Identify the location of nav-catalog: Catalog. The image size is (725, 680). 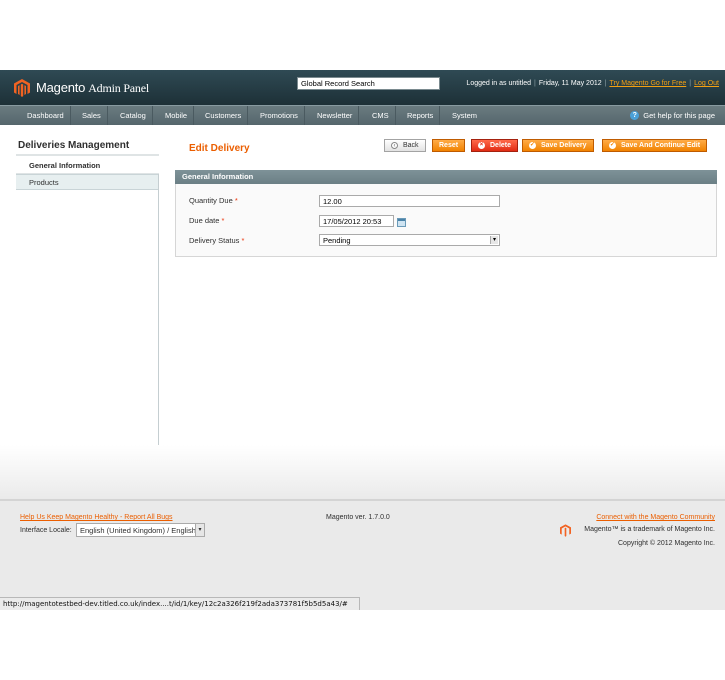
(133, 115).